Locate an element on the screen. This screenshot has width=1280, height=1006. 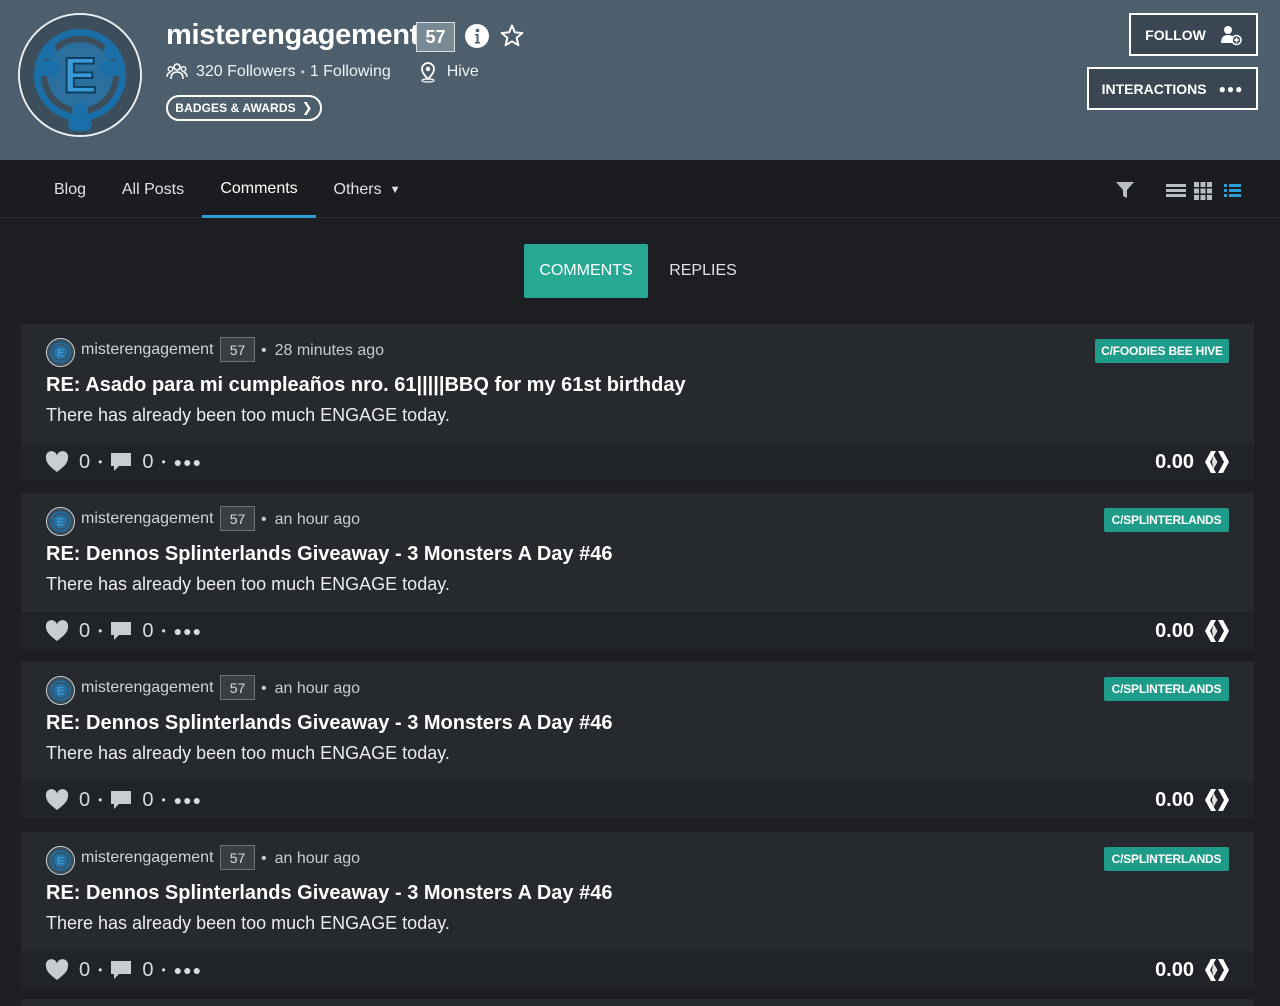
badges-awards-button: BADGES & AWARDS ❯ is located at coordinates (244, 108).